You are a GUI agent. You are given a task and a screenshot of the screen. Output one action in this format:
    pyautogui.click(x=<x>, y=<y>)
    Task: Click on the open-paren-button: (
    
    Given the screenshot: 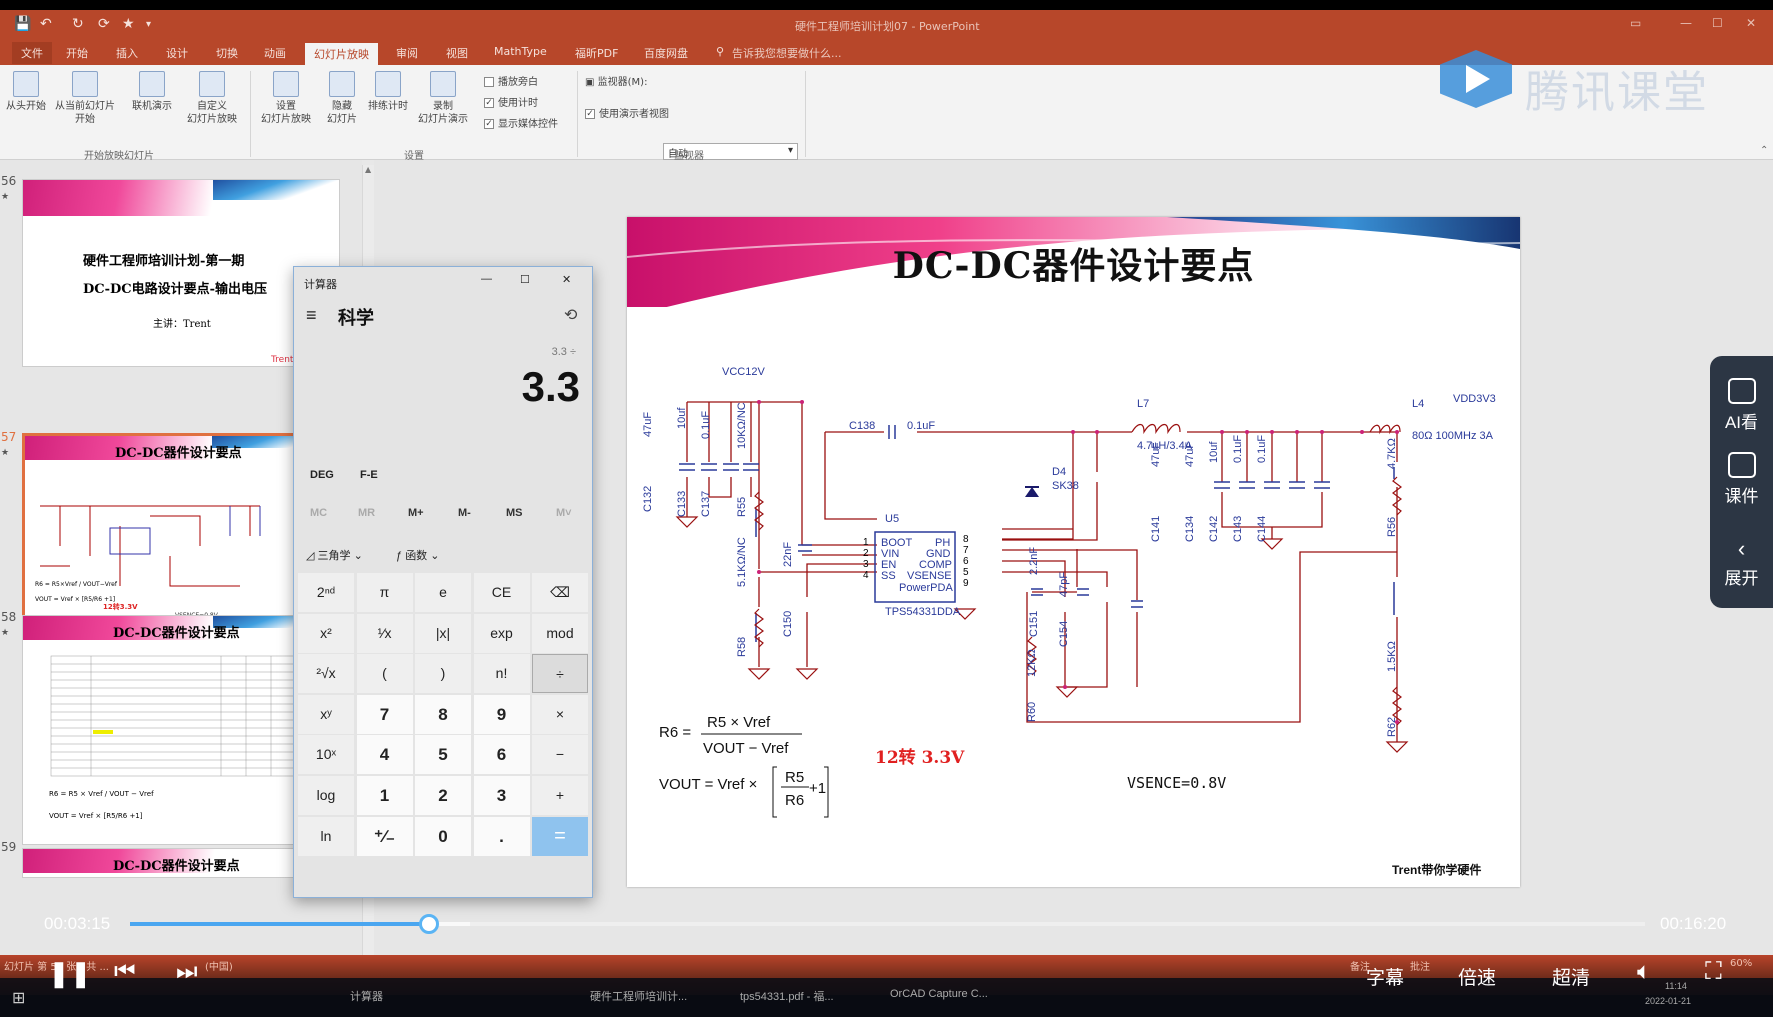 What is the action you would take?
    pyautogui.click(x=384, y=674)
    